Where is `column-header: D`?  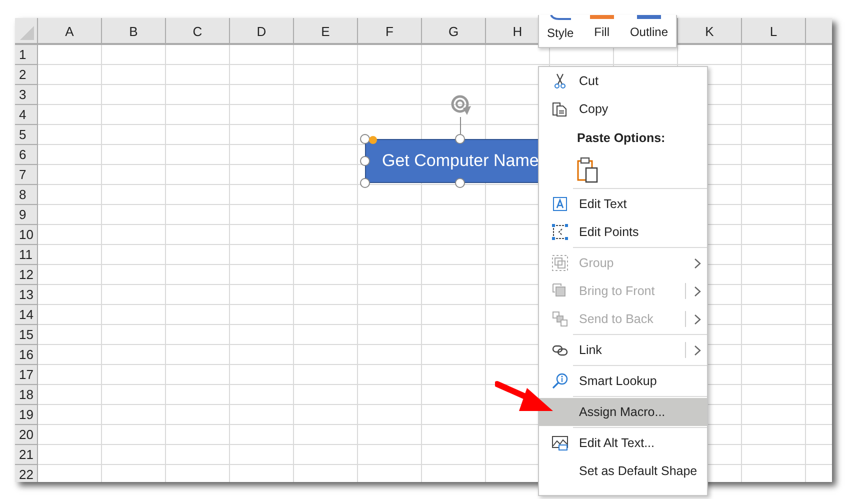 column-header: D is located at coordinates (262, 30).